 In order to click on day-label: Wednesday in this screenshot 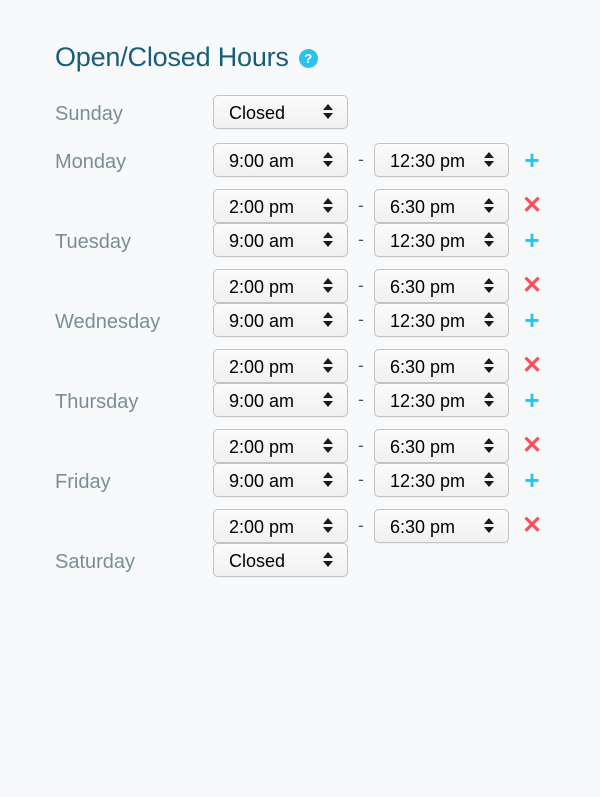, I will do `click(108, 322)`.